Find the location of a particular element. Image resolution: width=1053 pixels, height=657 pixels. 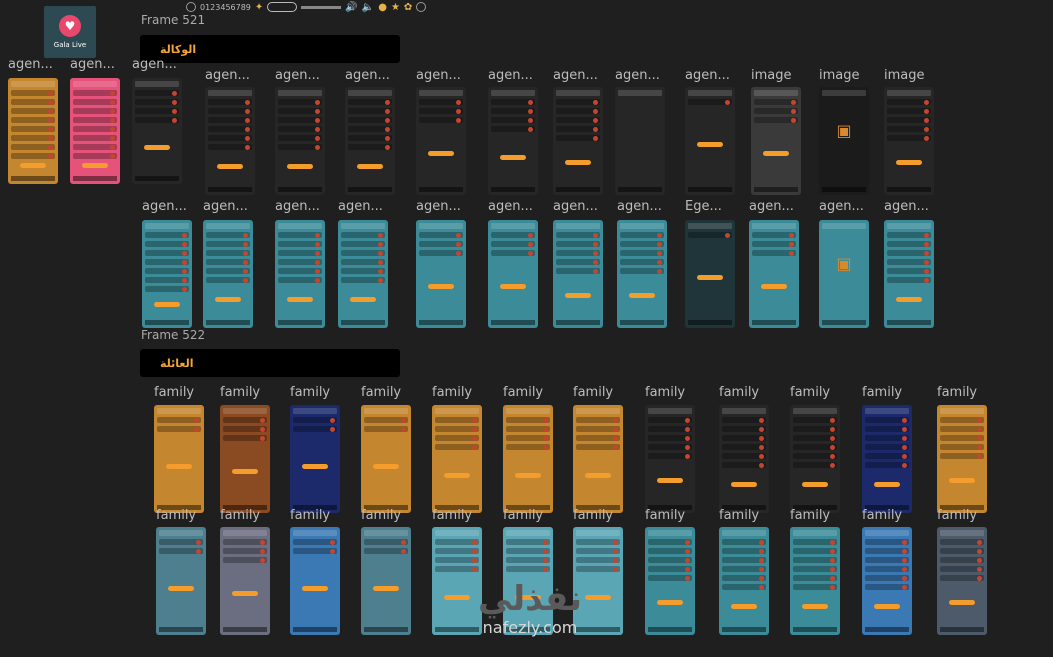

watermark-arabic: نفذلي is located at coordinates (530, 599).